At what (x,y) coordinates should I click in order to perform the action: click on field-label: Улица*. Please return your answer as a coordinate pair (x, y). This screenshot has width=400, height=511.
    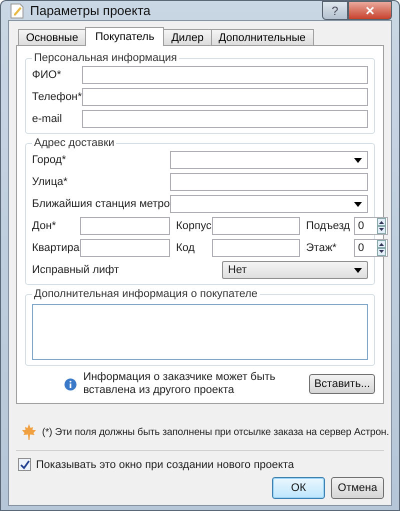
    Looking at the image, I should click on (50, 182).